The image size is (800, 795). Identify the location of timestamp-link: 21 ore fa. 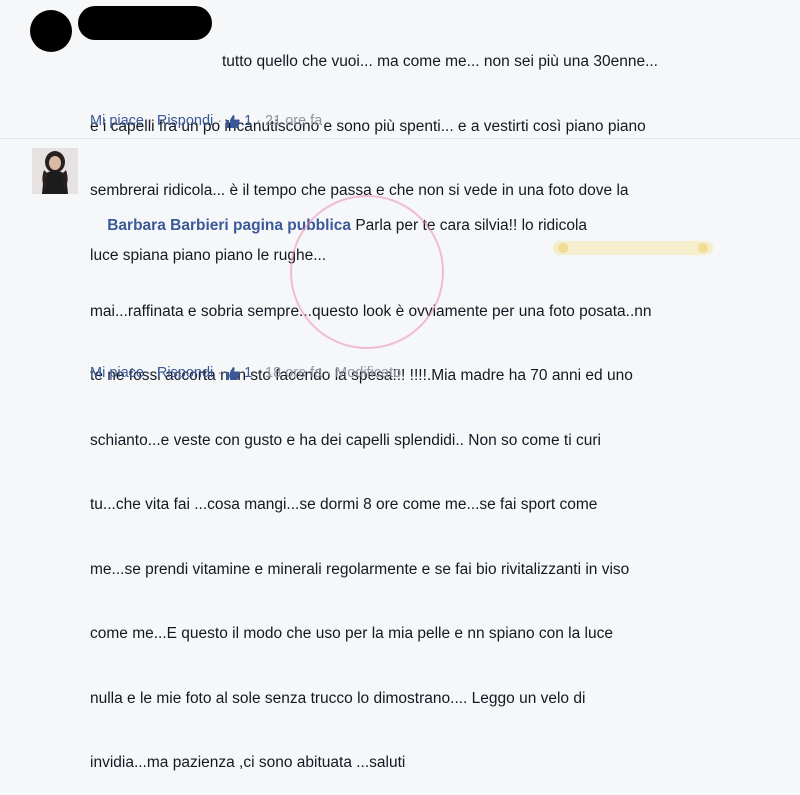
(293, 121).